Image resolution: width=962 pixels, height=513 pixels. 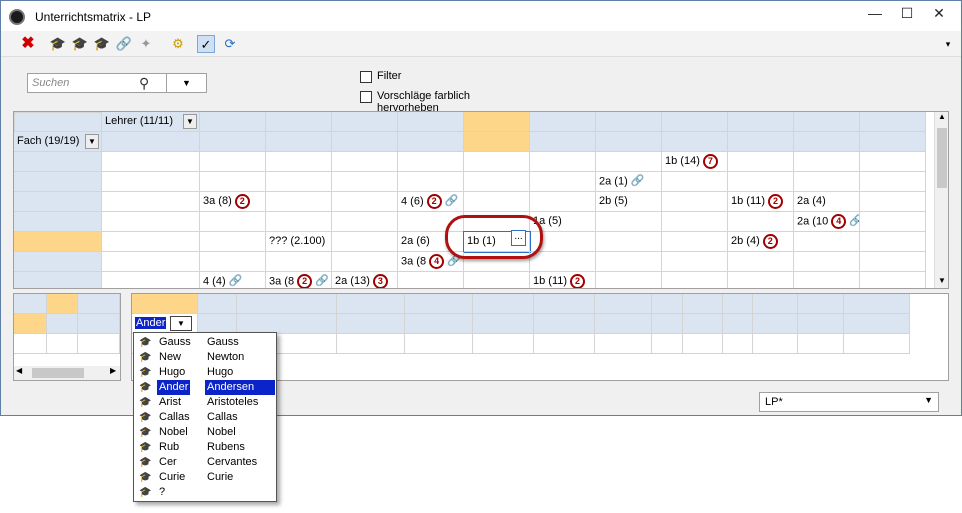 I want to click on teacher-header-arist, so click(x=563, y=122).